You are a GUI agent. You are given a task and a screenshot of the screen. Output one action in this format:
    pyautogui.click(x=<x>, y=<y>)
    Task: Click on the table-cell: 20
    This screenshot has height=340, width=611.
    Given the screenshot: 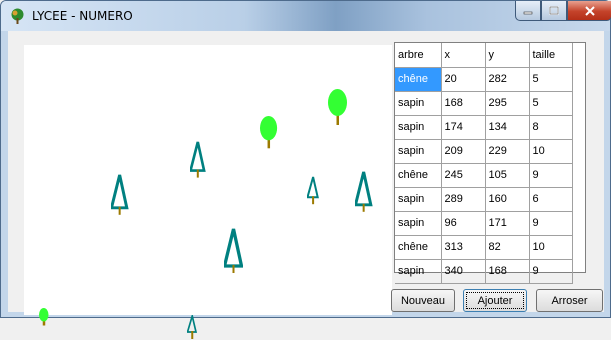 What is the action you would take?
    pyautogui.click(x=463, y=79)
    